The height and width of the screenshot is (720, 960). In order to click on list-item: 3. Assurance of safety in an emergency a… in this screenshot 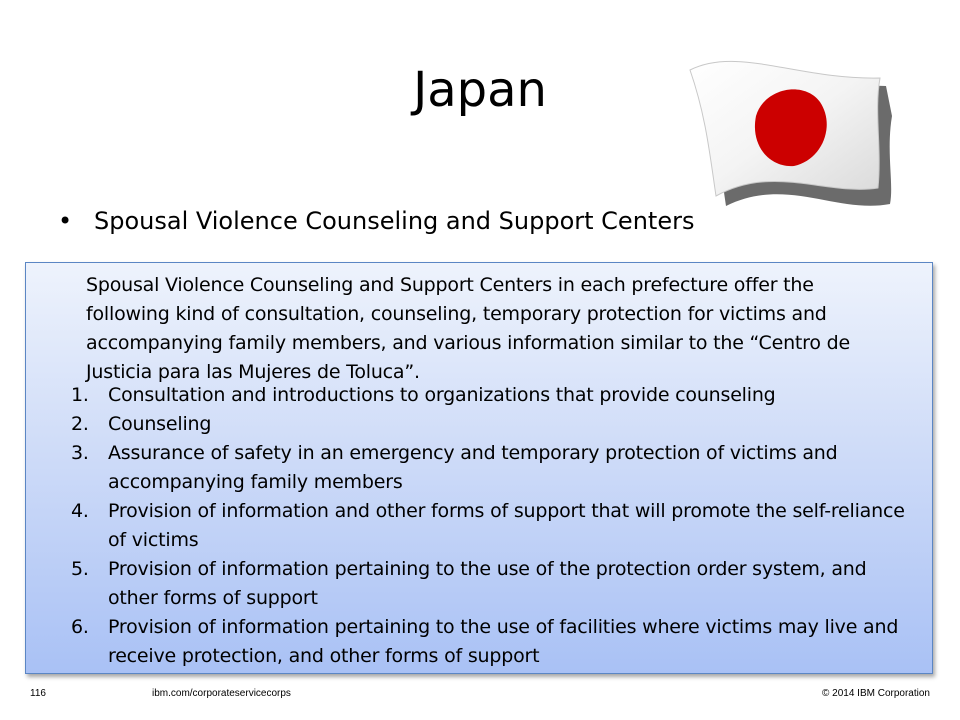, I will do `click(467, 468)`.